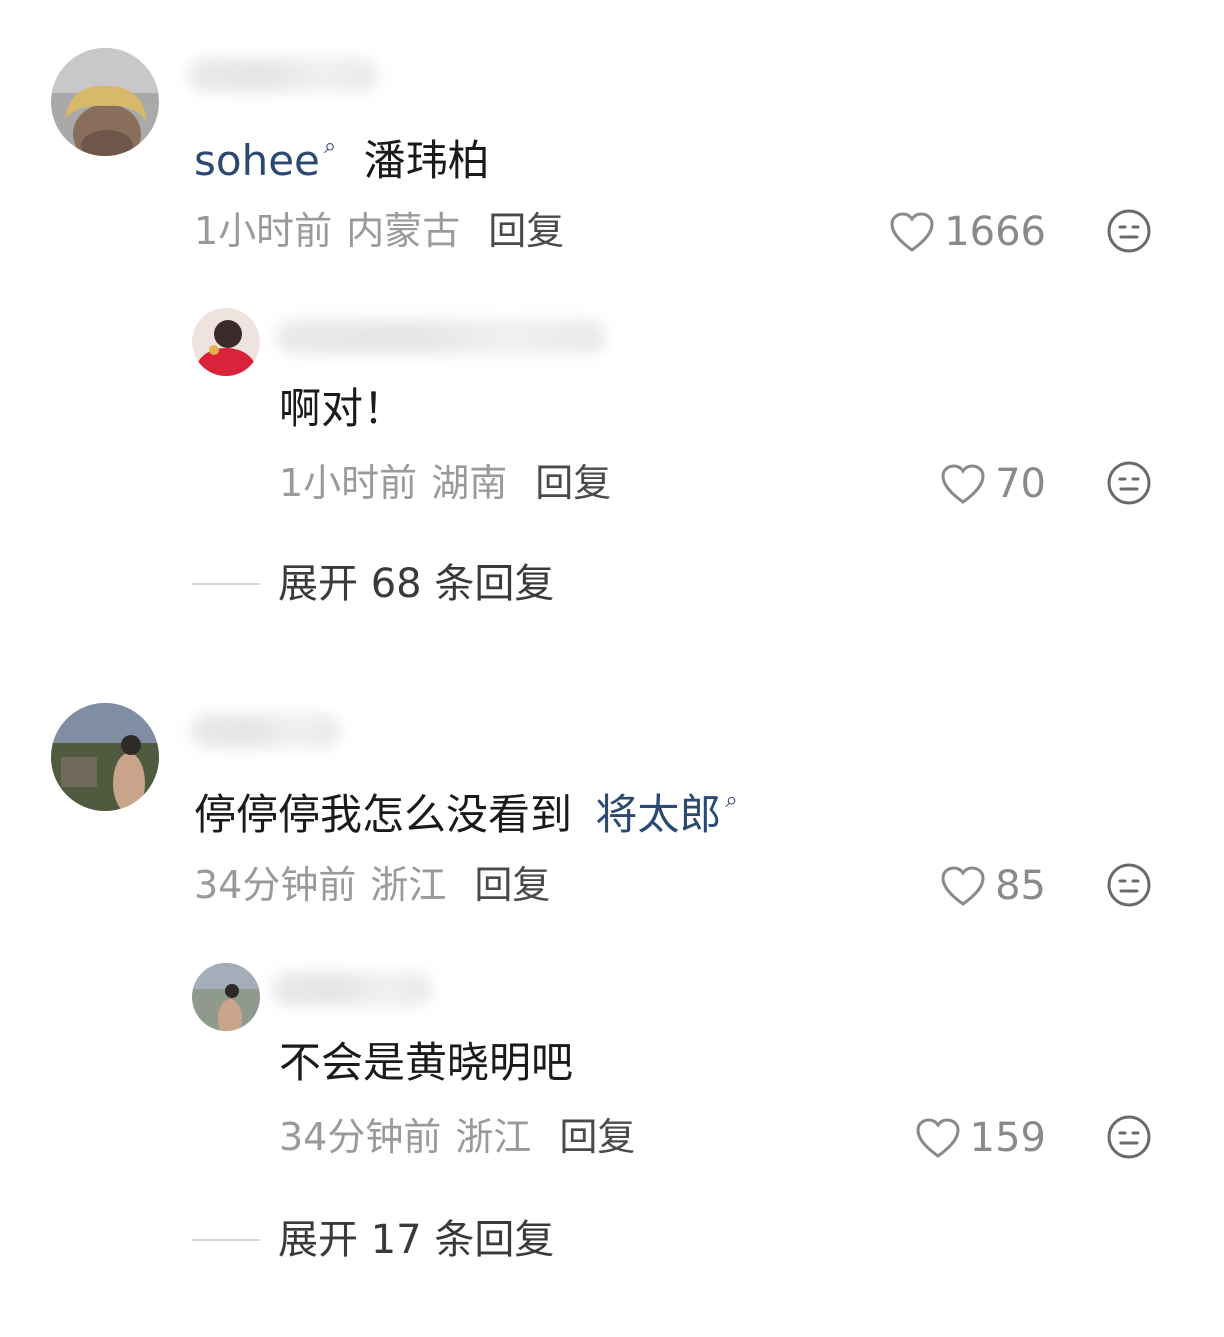  Describe the element at coordinates (426, 1062) in the screenshot. I see `reply-text: 不会是黄晓明吧` at that location.